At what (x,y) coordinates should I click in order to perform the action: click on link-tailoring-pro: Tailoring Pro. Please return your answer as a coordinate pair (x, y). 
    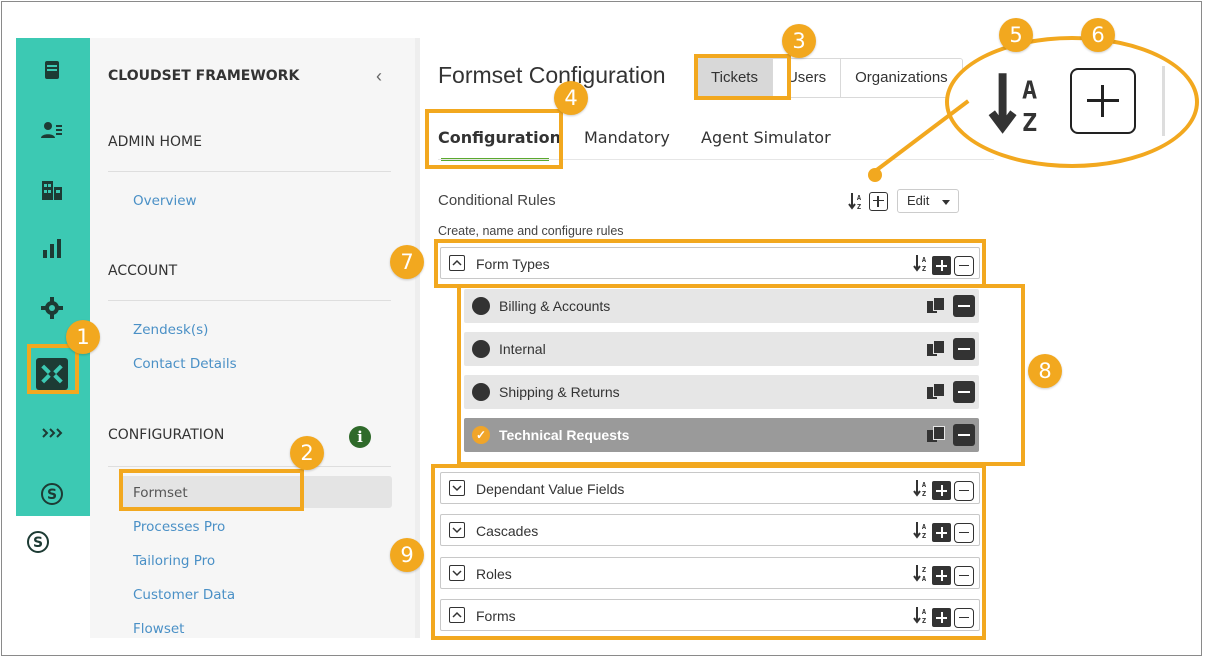
    Looking at the image, I should click on (174, 561).